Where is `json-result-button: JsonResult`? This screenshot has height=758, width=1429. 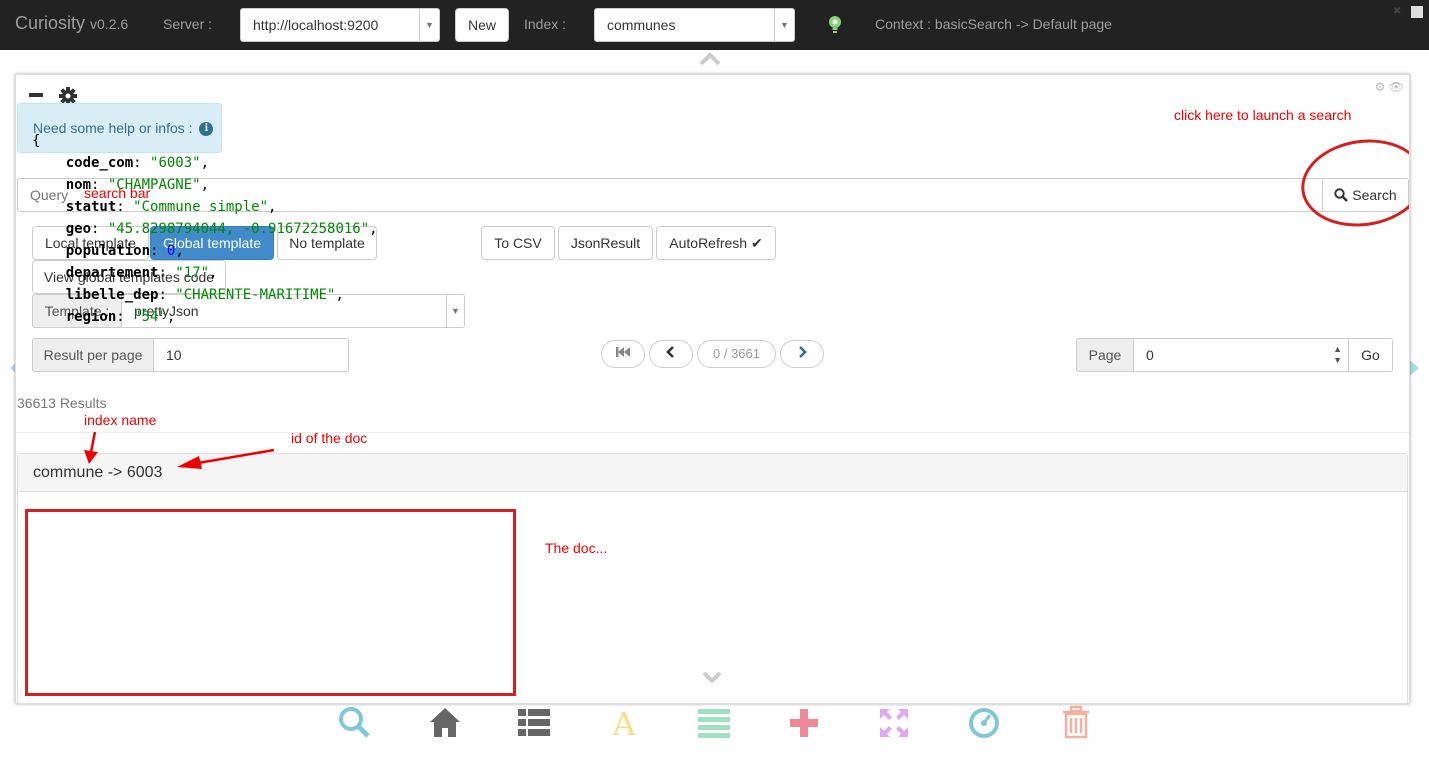
json-result-button: JsonResult is located at coordinates (605, 243).